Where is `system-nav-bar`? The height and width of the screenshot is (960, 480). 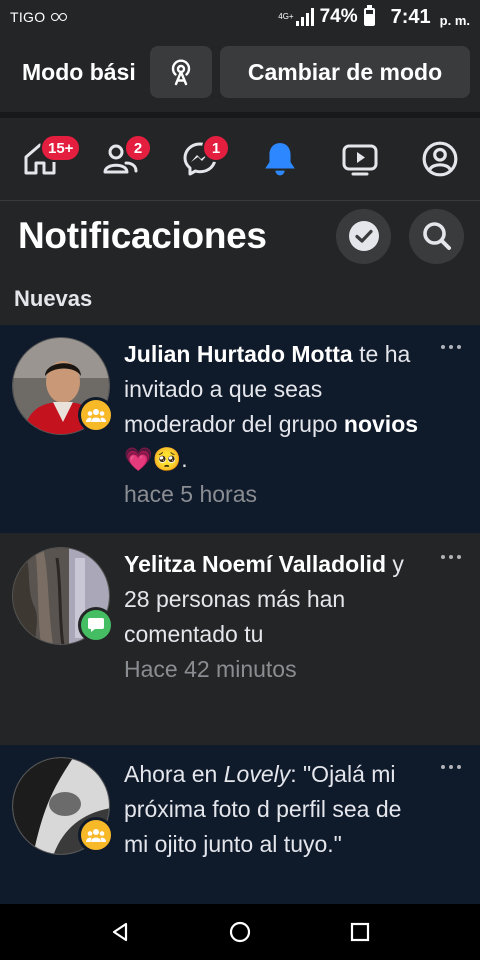 system-nav-bar is located at coordinates (240, 932).